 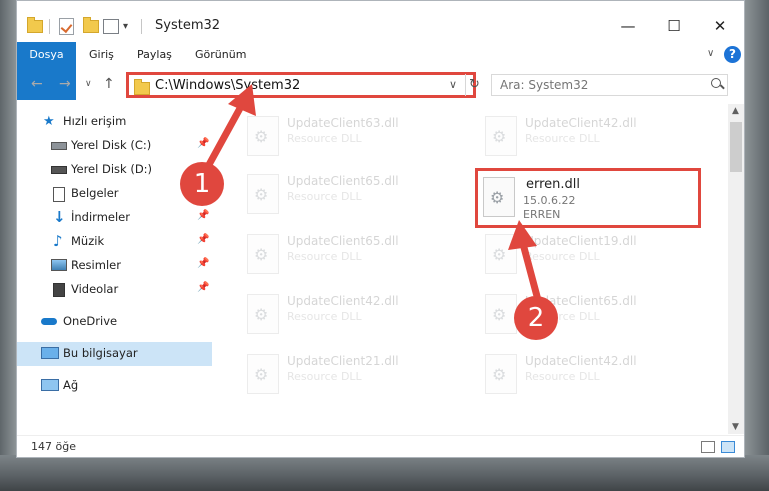 What do you see at coordinates (224, 136) in the screenshot?
I see `arrow-1-line` at bounding box center [224, 136].